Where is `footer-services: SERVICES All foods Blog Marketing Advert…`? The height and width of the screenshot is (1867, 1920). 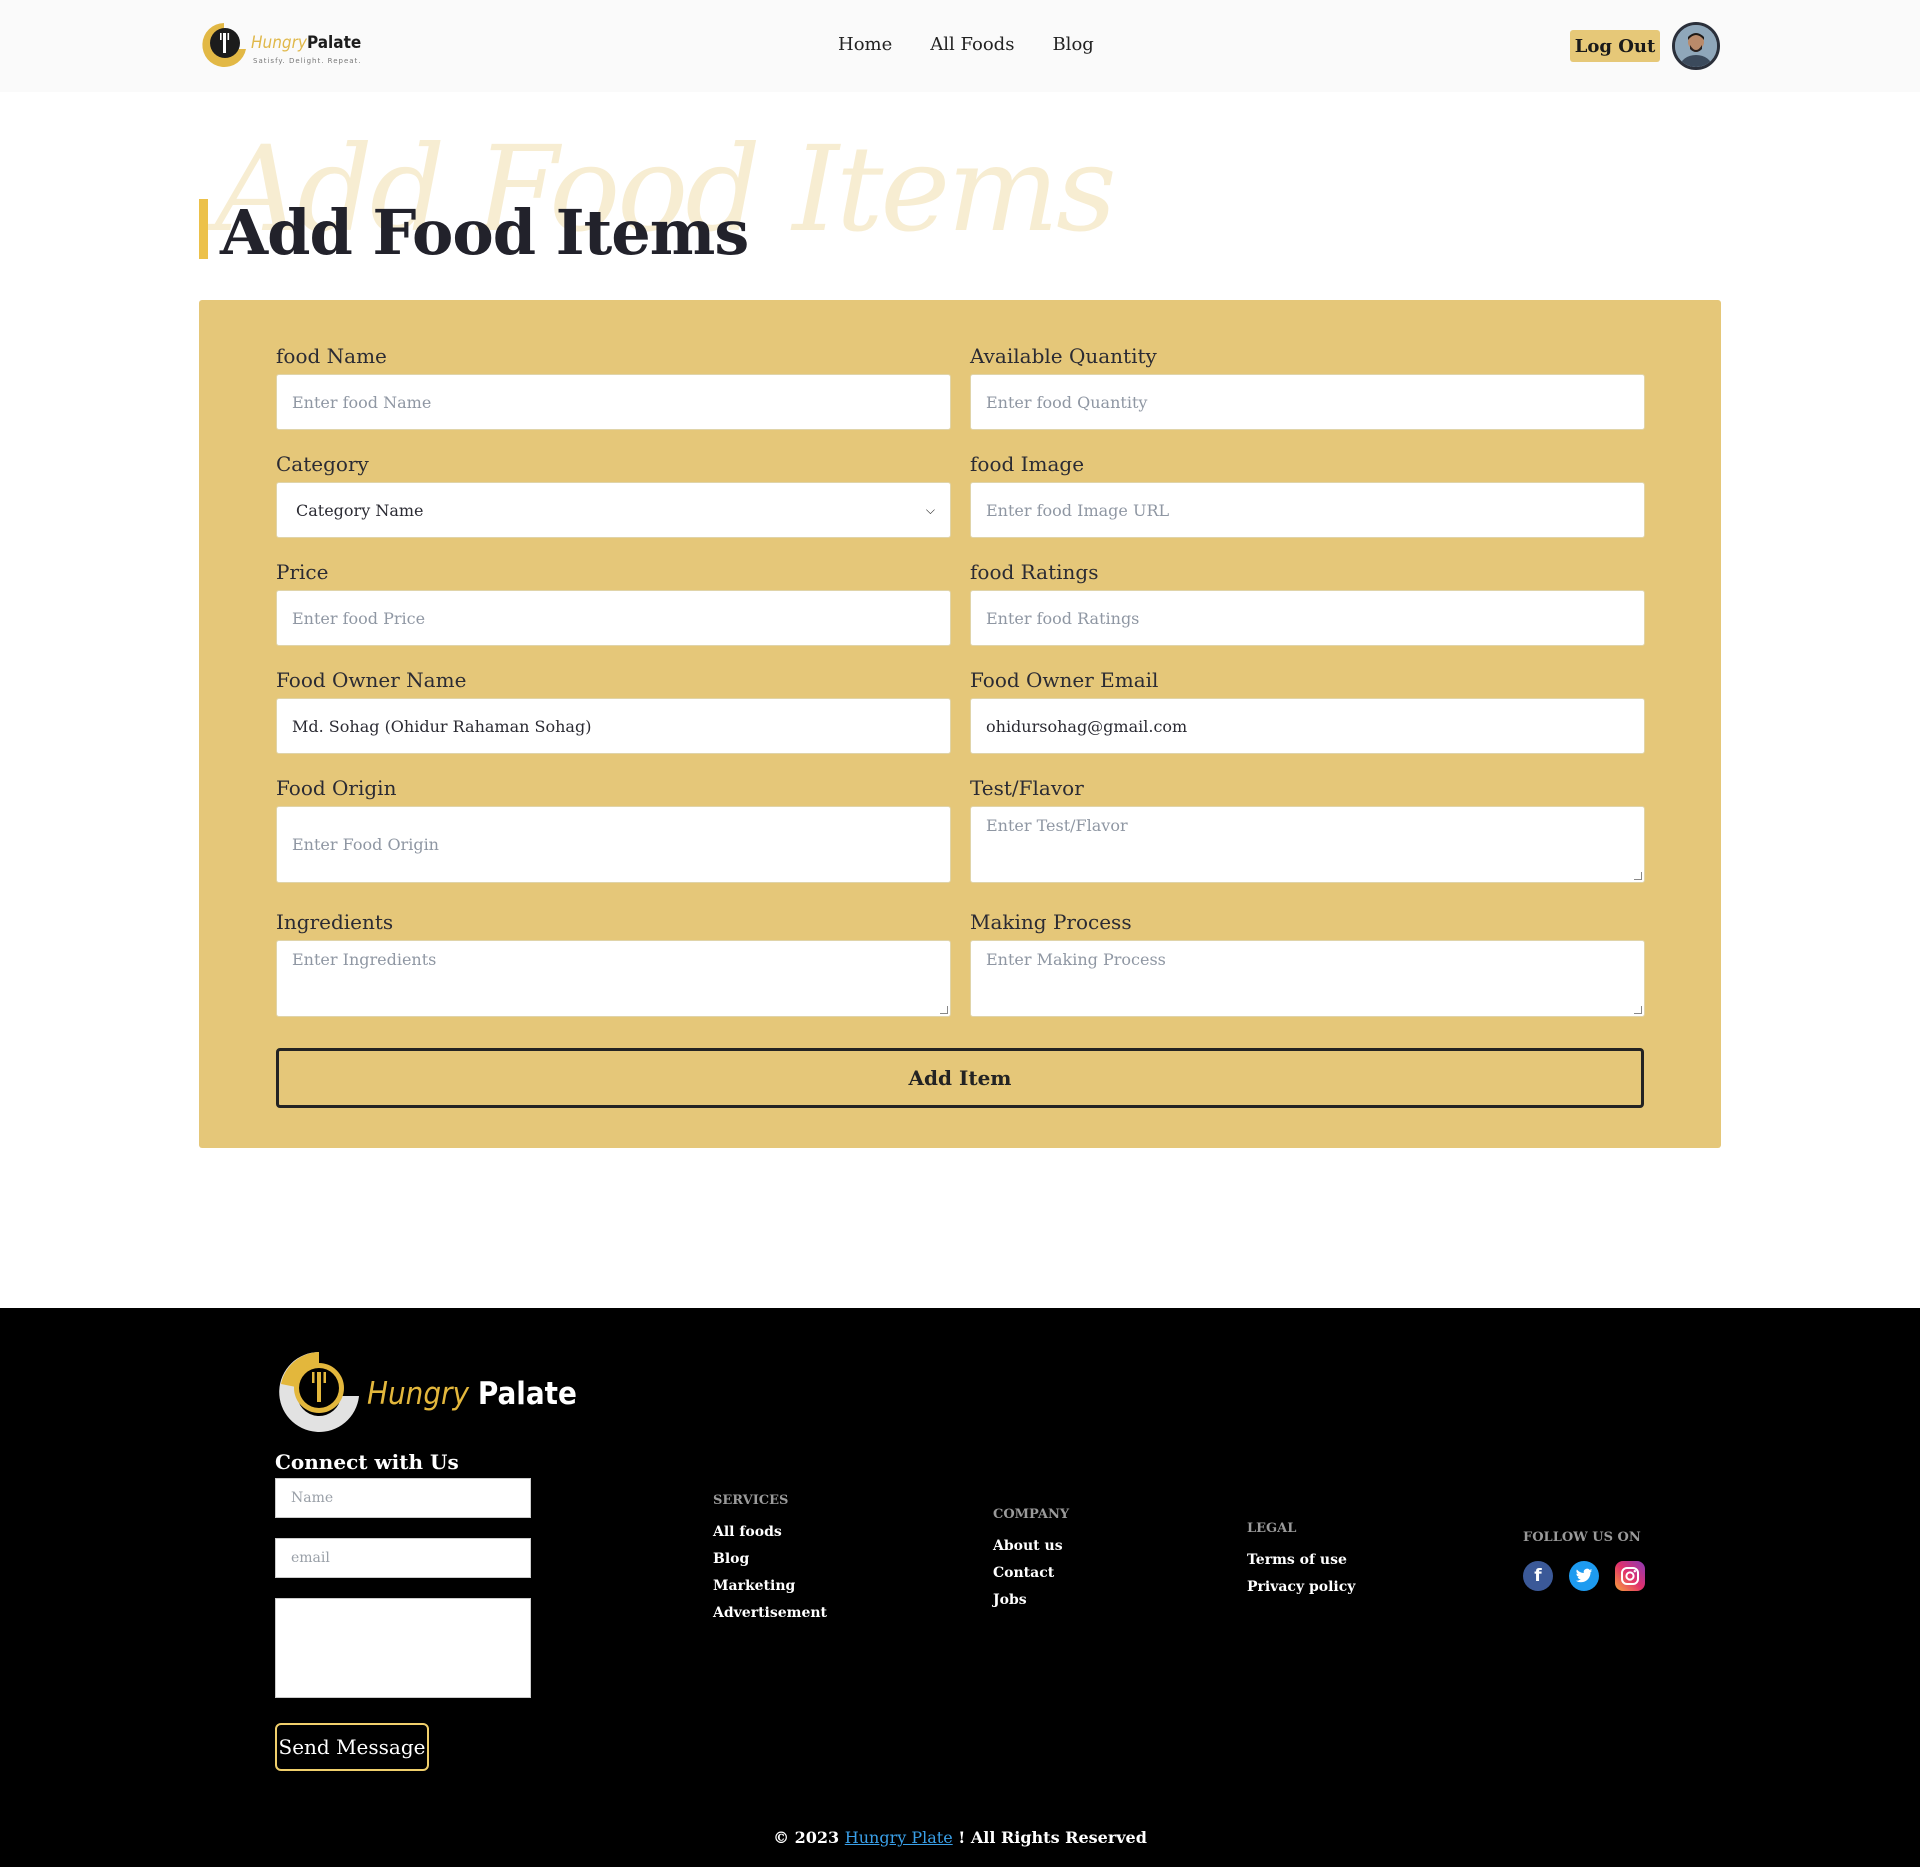 footer-services: SERVICES All foods Blog Marketing Advert… is located at coordinates (770, 1562).